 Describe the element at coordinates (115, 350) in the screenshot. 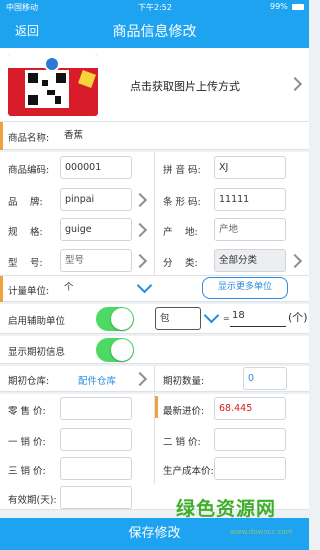

I see `initial-info-toggle` at that location.